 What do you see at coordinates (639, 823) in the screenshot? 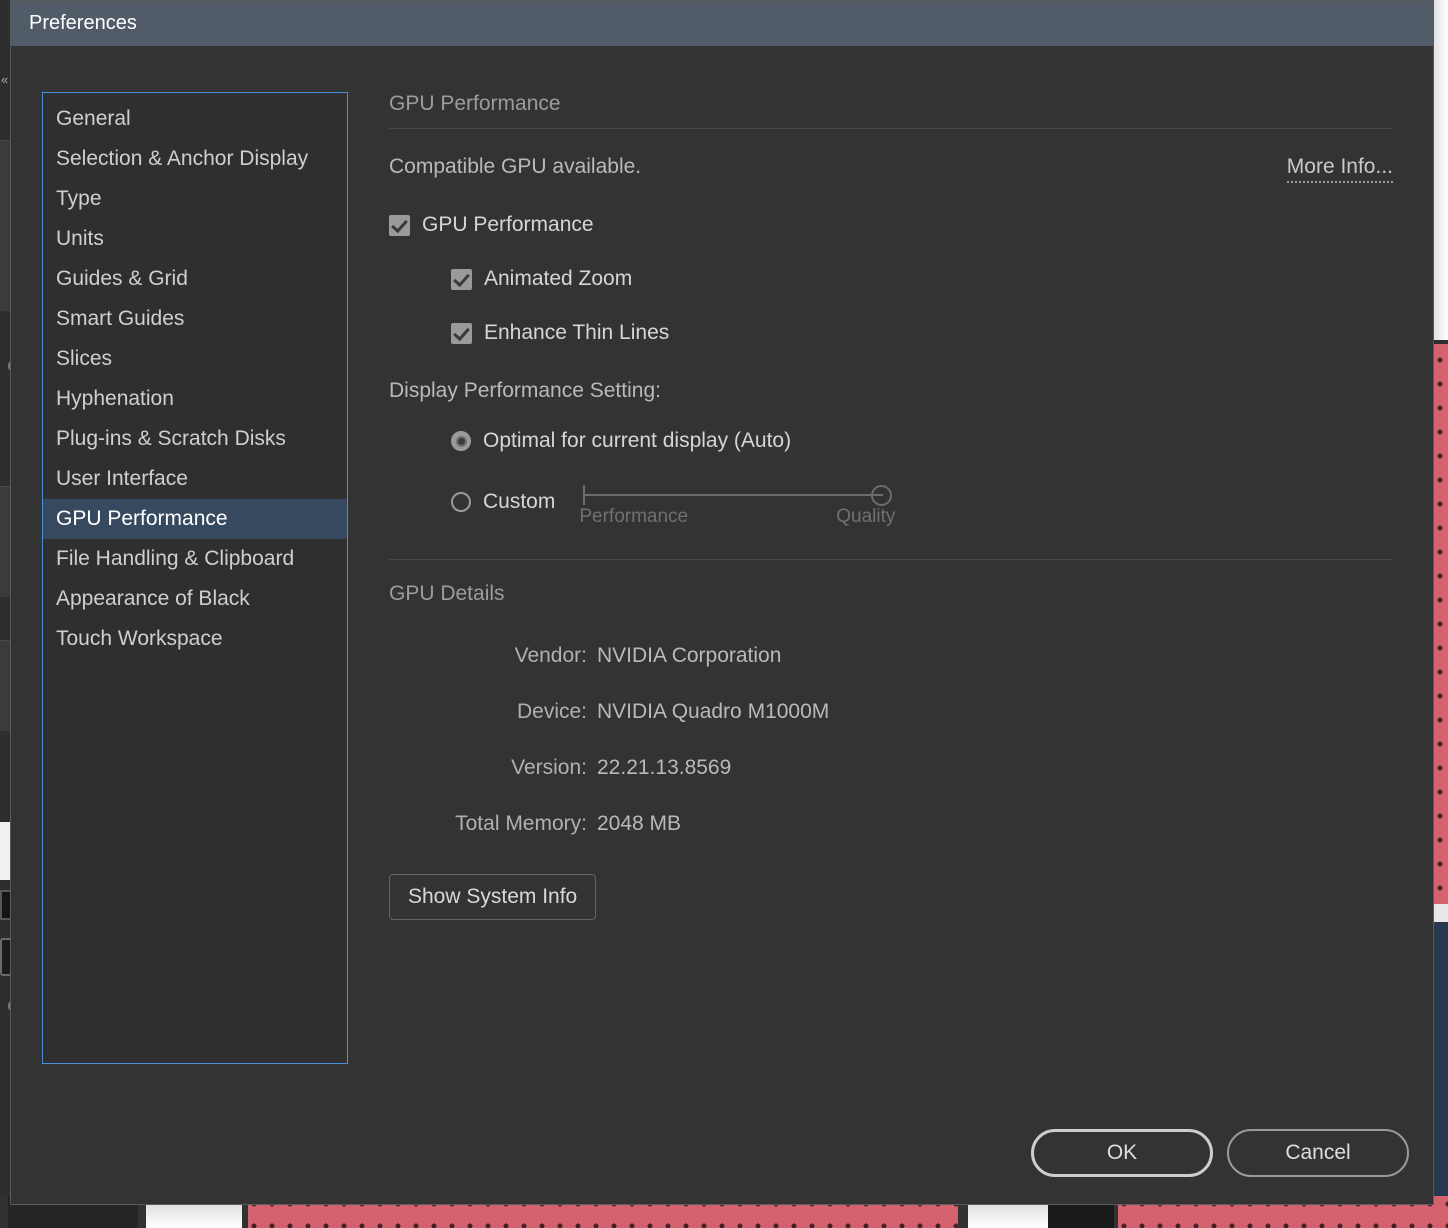
I see `detail-value-total-memory: 2048 MB` at bounding box center [639, 823].